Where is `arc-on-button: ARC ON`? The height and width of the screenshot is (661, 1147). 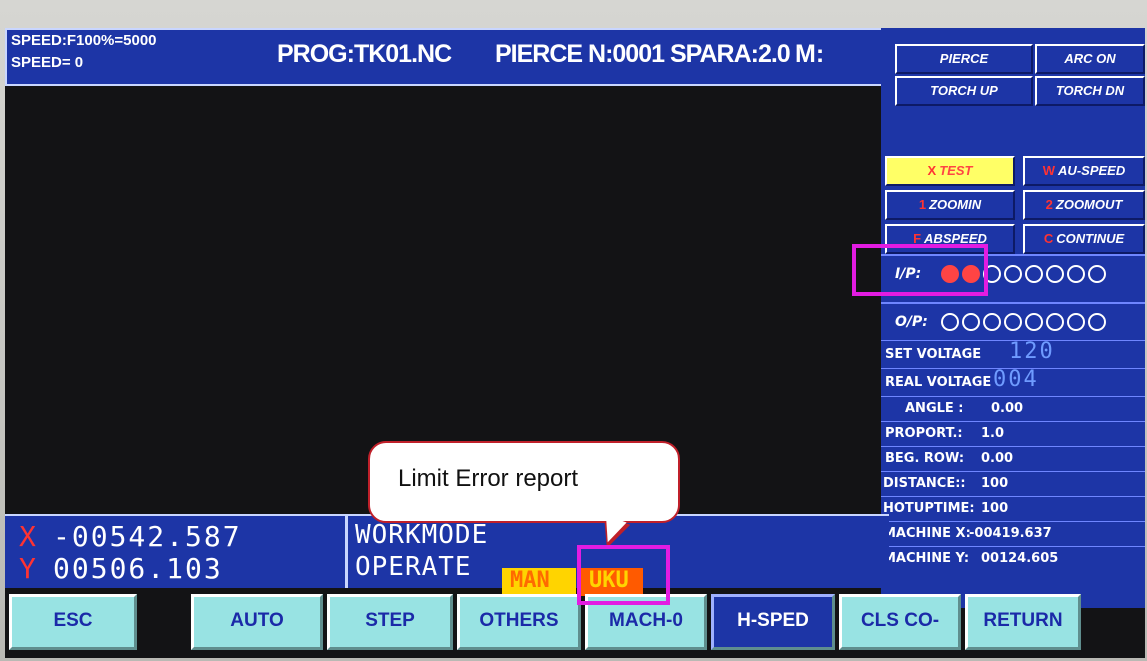
arc-on-button: ARC ON is located at coordinates (1090, 59).